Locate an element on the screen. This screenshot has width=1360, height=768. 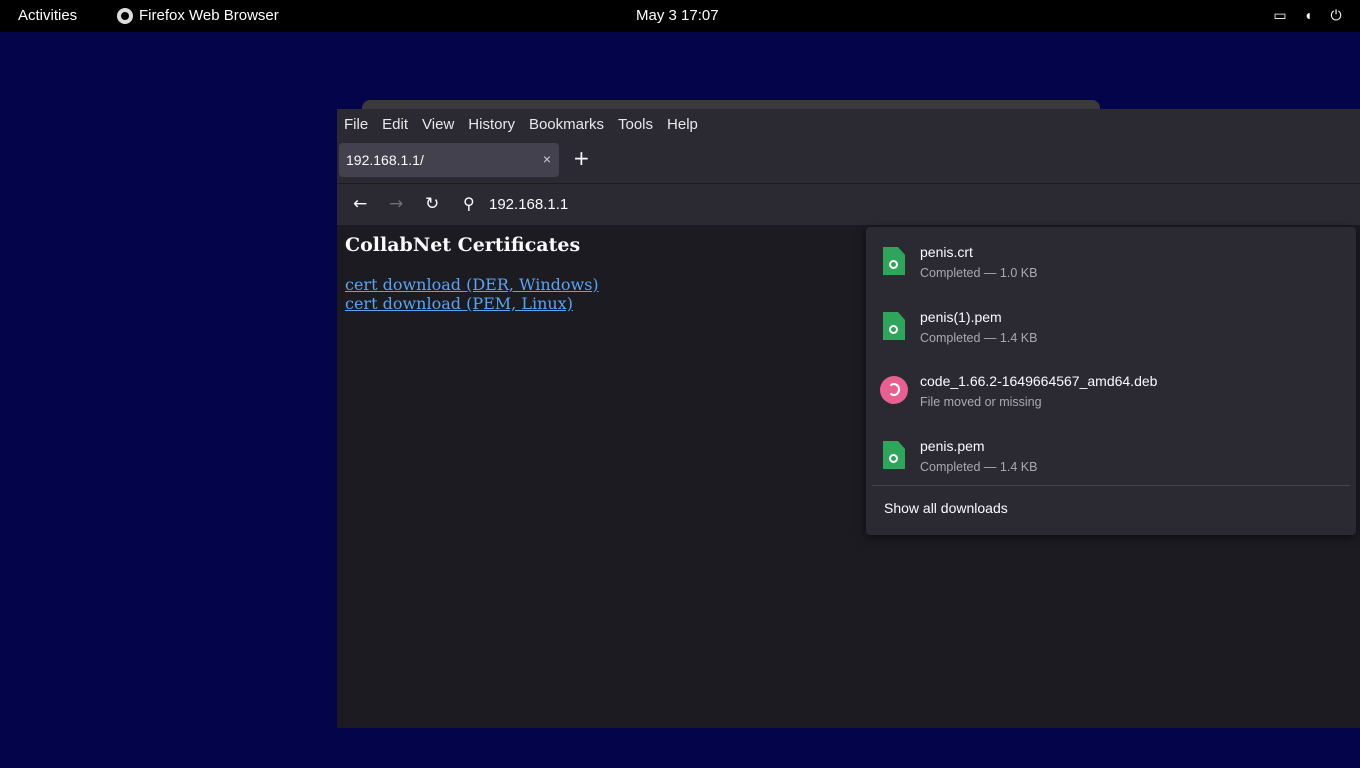
download-name: penis.pem is located at coordinates (952, 446).